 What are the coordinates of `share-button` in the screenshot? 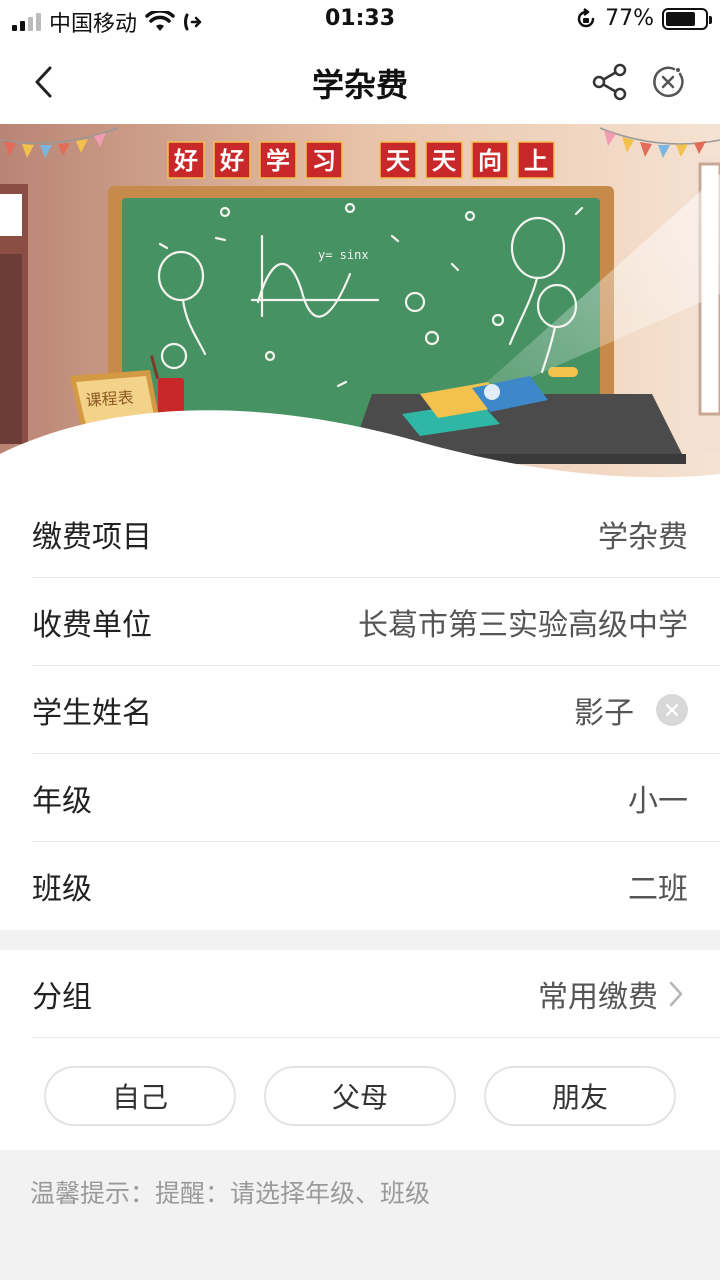 It's located at (610, 82).